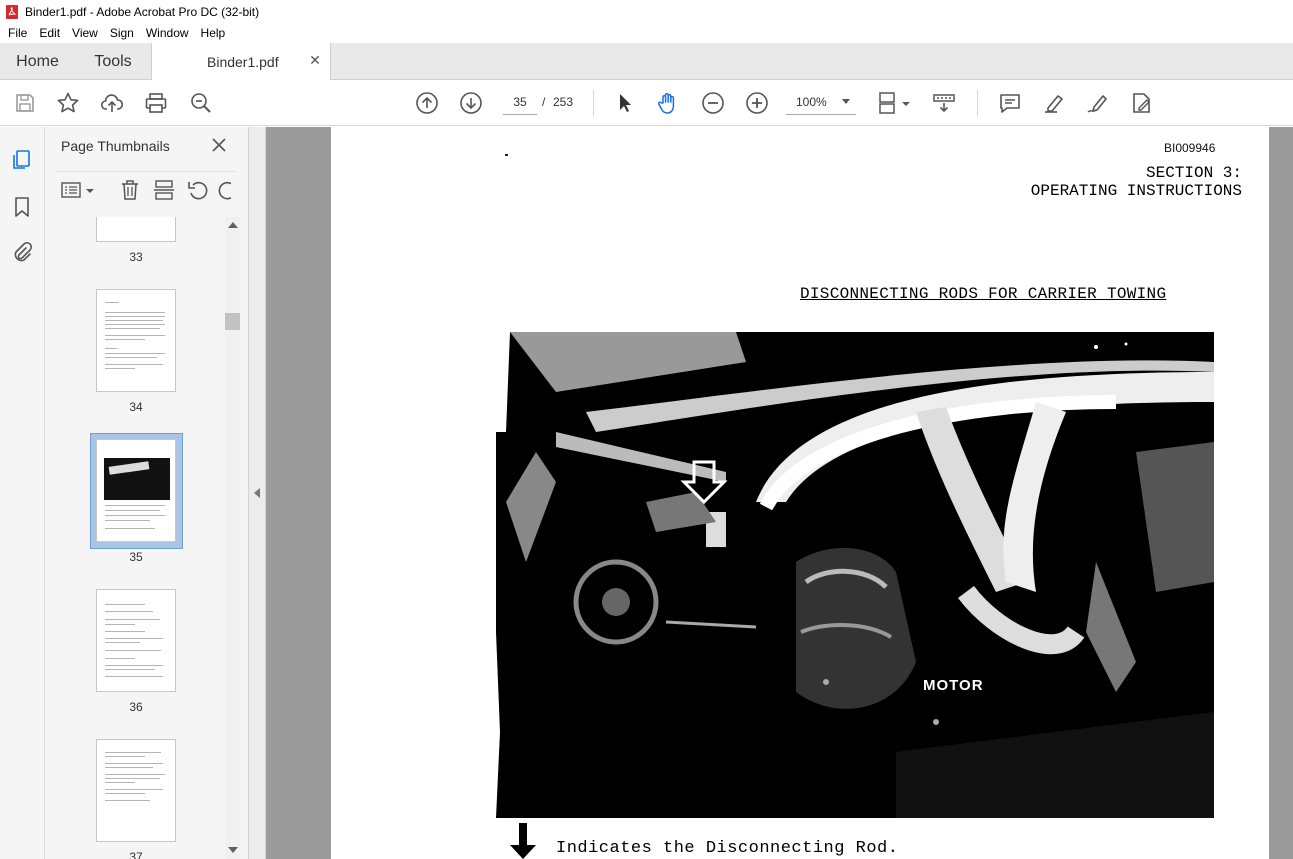  Describe the element at coordinates (136, 407) in the screenshot. I see `thumbnail-label: 34` at that location.